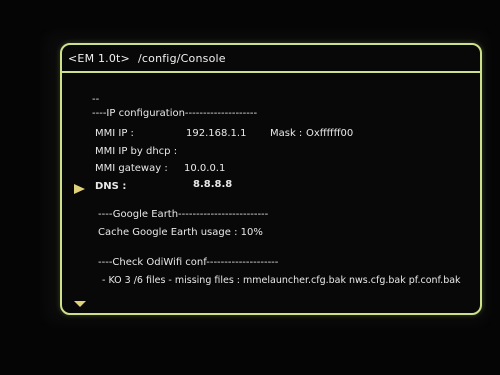 The height and width of the screenshot is (375, 500). Describe the element at coordinates (213, 184) in the screenshot. I see `dns-value: 8.8.8.8` at that location.